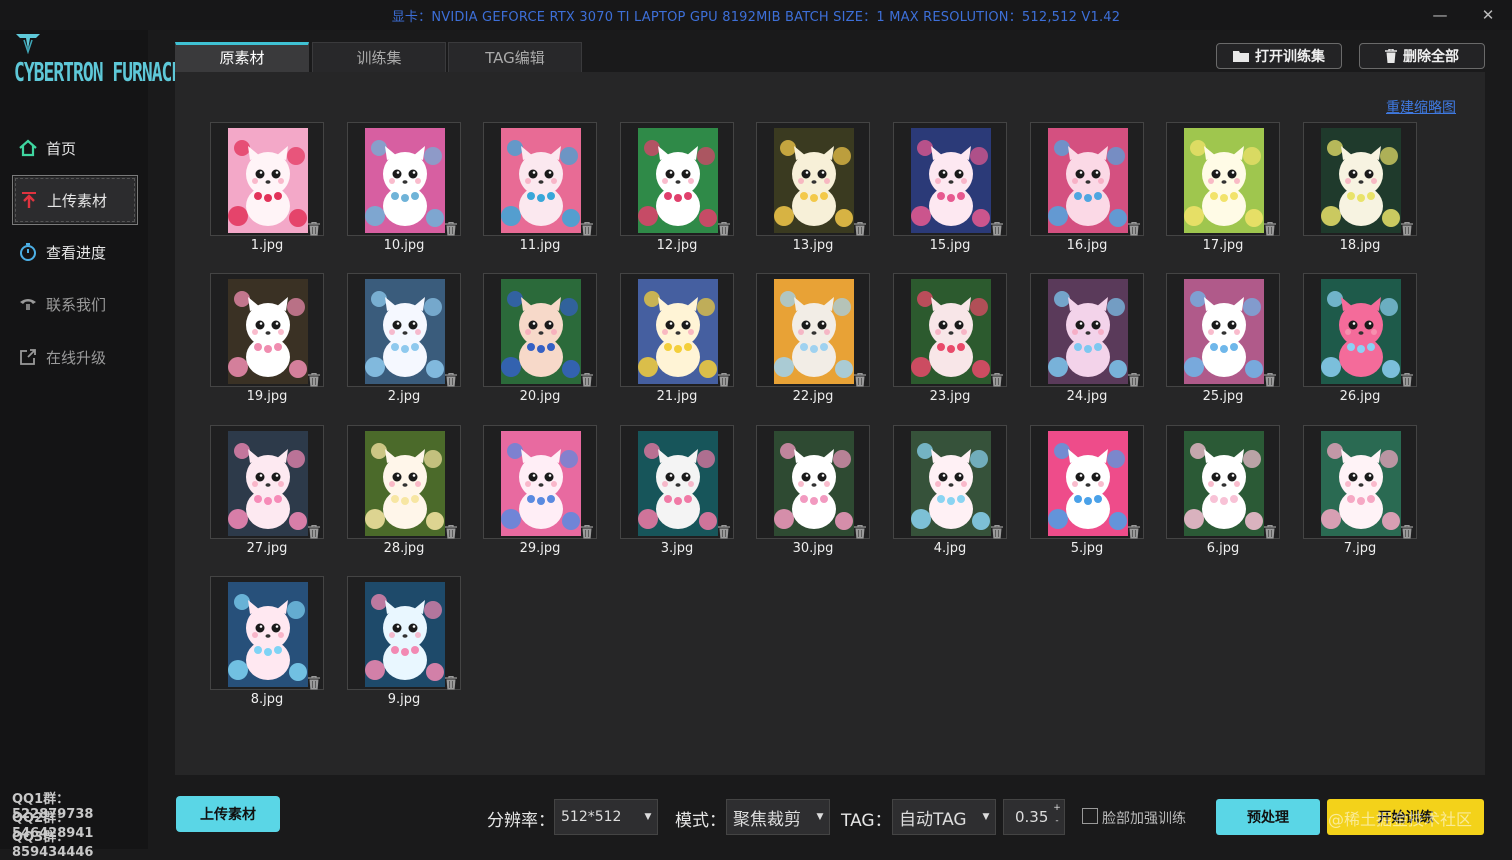  Describe the element at coordinates (606, 817) in the screenshot. I see `resolution-select: 512*512 ▼` at that location.